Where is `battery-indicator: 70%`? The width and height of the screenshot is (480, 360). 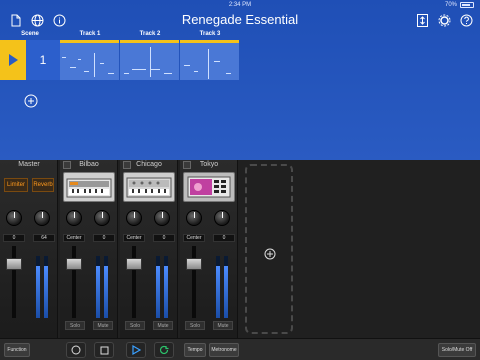
battery-indicator: 70% is located at coordinates (459, 5).